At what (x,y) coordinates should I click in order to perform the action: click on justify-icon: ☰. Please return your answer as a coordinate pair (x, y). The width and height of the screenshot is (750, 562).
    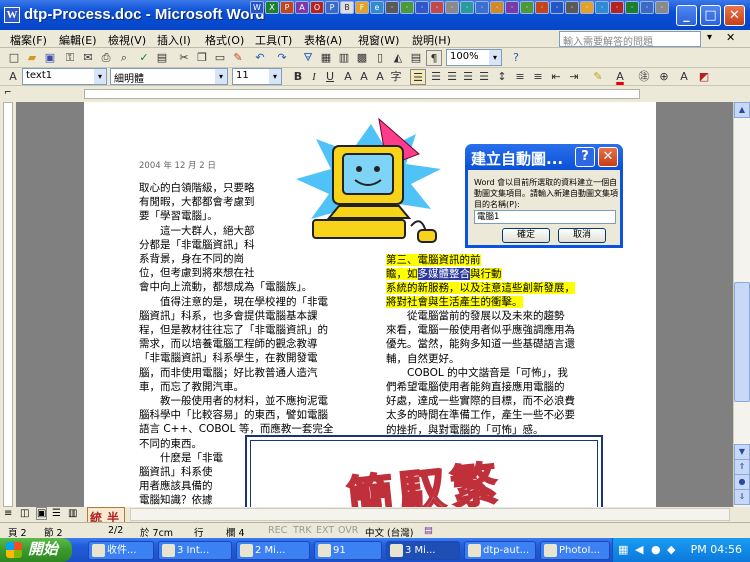
    Looking at the image, I should click on (468, 77).